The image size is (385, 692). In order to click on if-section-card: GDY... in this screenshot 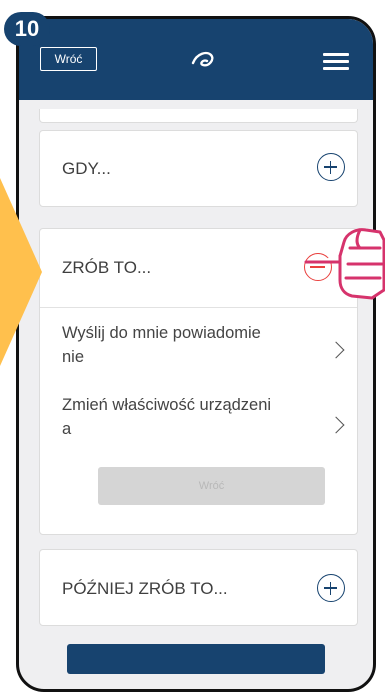, I will do `click(198, 168)`.